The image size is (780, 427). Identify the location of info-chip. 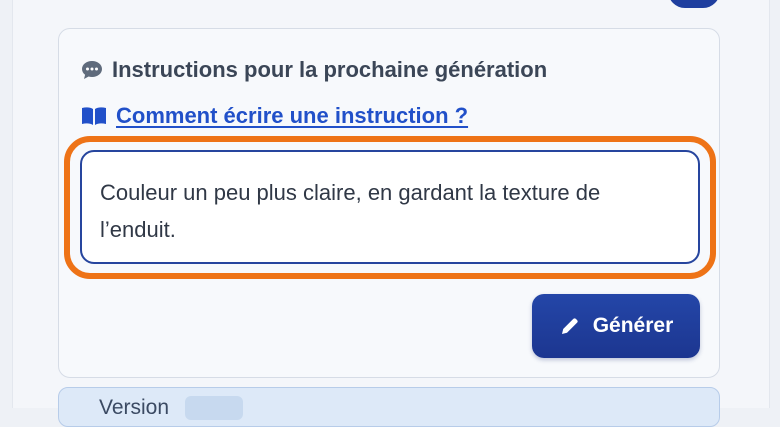
(214, 408).